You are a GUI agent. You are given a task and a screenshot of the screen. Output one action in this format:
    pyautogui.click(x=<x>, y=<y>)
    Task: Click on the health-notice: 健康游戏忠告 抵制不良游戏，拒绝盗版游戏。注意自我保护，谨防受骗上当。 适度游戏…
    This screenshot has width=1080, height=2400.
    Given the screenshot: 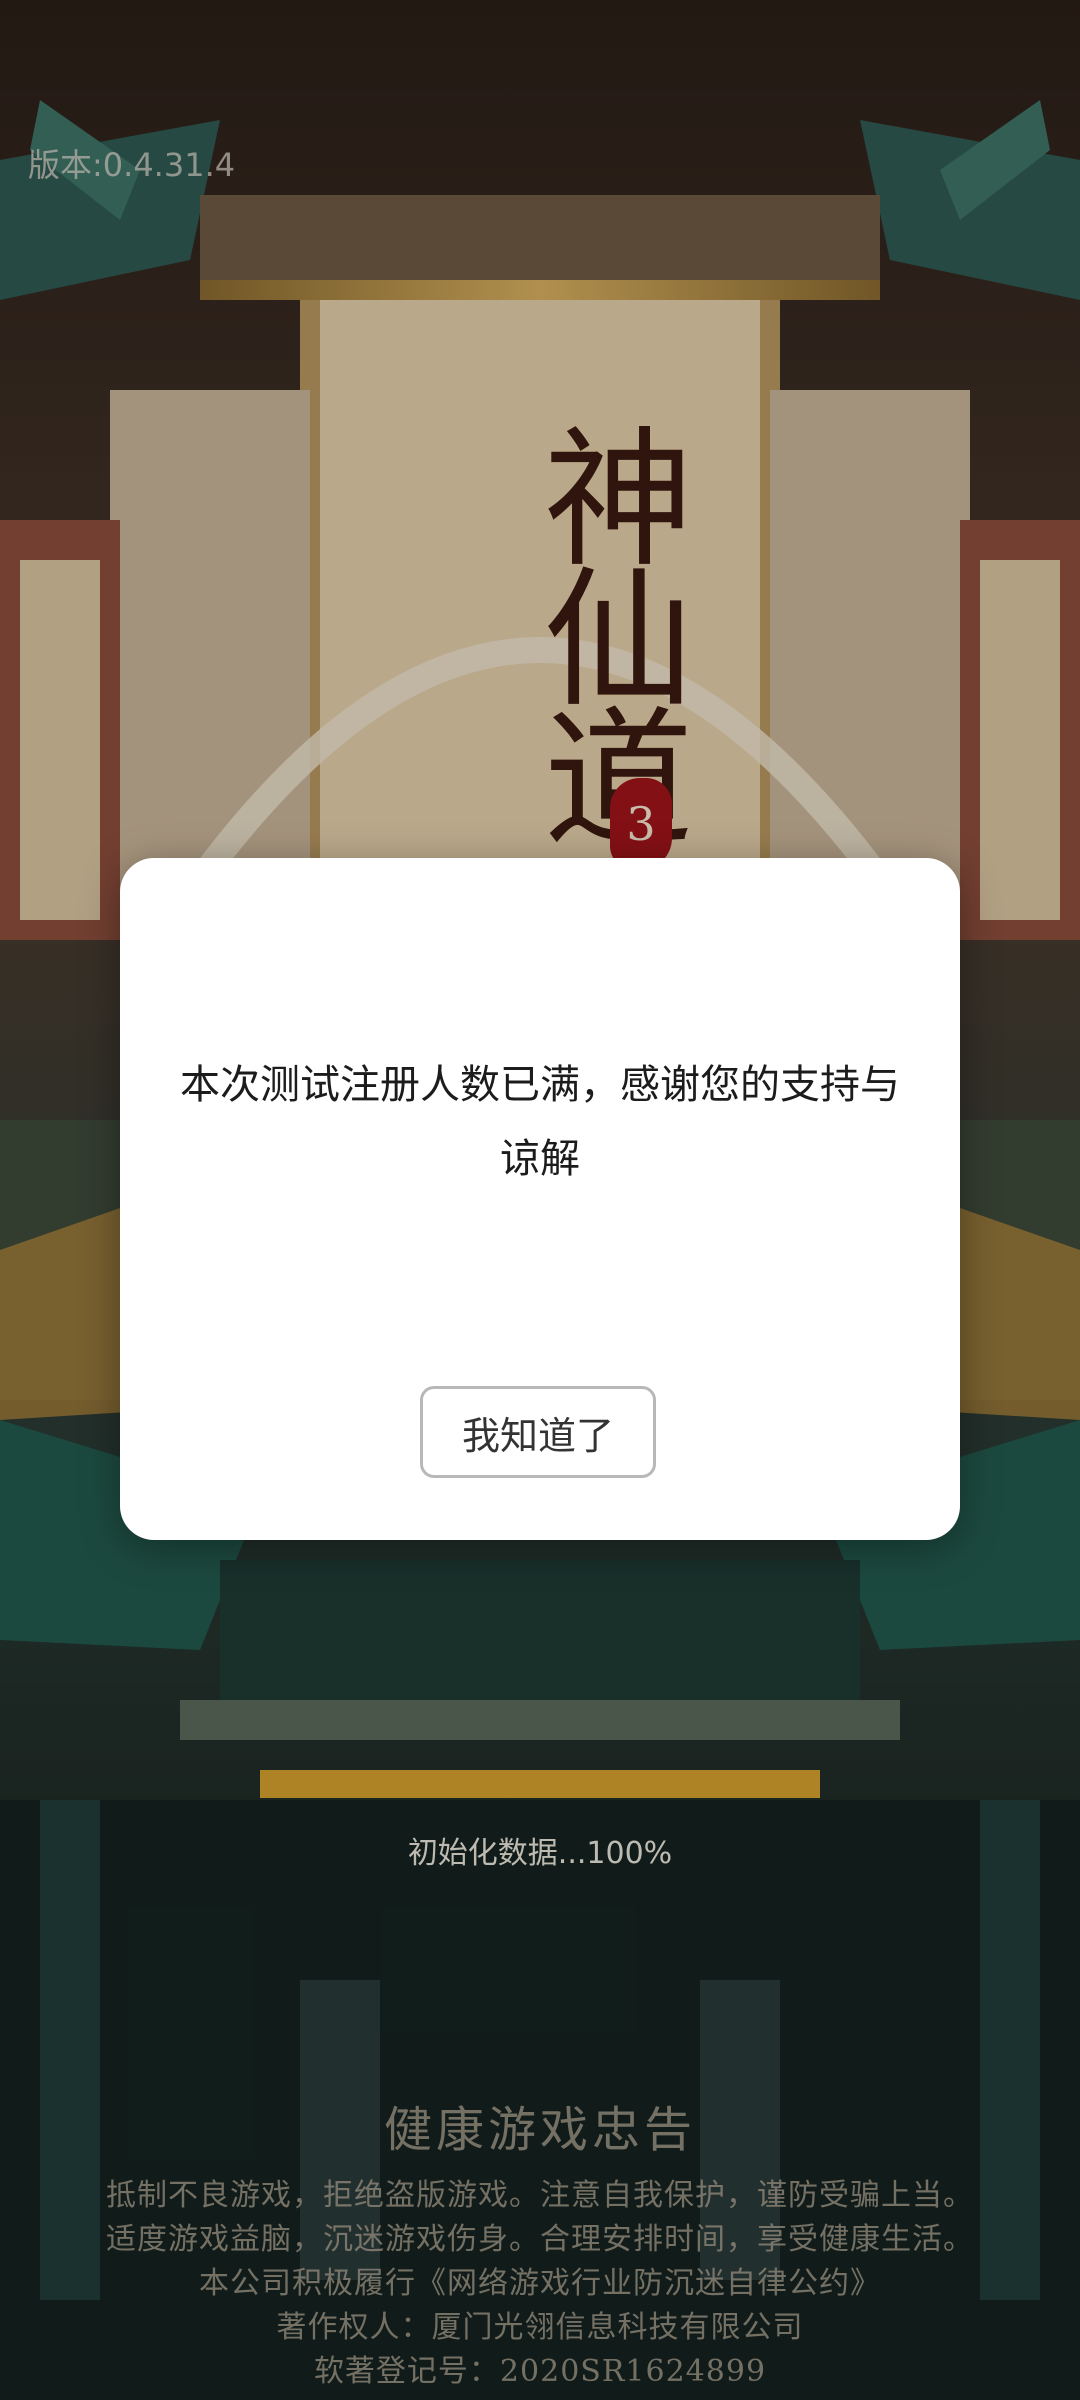 What is the action you would take?
    pyautogui.click(x=540, y=2242)
    